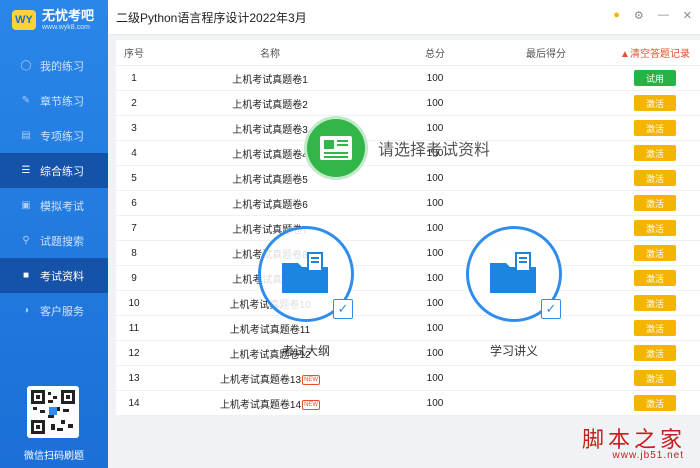 This screenshot has height=468, width=700. Describe the element at coordinates (134, 78) in the screenshot. I see `row-index: 1` at that location.